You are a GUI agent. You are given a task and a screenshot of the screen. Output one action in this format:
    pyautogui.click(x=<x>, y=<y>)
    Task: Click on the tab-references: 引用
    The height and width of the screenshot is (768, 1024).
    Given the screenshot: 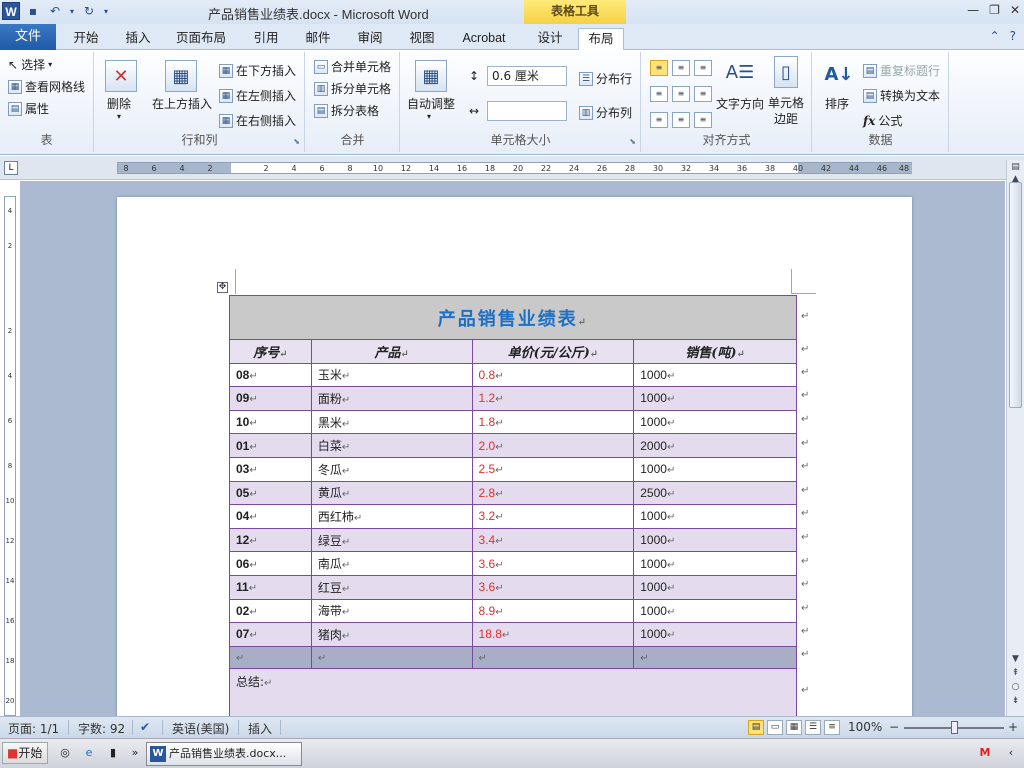 What is the action you would take?
    pyautogui.click(x=266, y=39)
    